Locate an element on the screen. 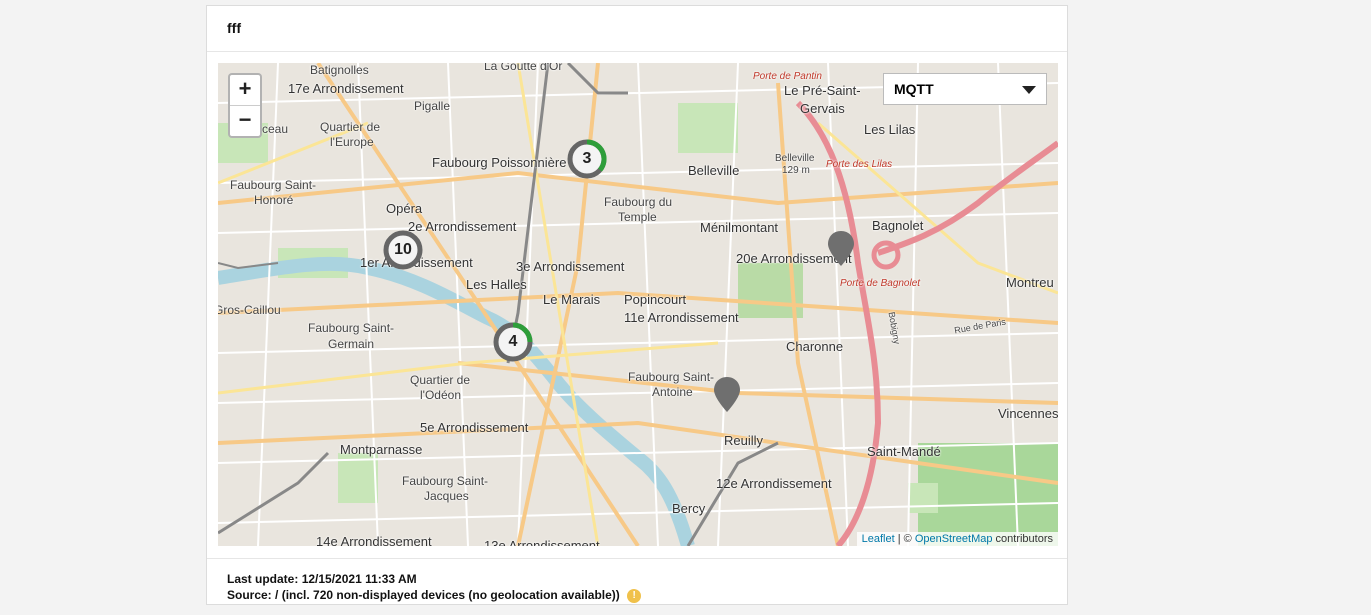 The width and height of the screenshot is (1371, 615). last-update-value: 12/15/2021 11:33 AM is located at coordinates (359, 579).